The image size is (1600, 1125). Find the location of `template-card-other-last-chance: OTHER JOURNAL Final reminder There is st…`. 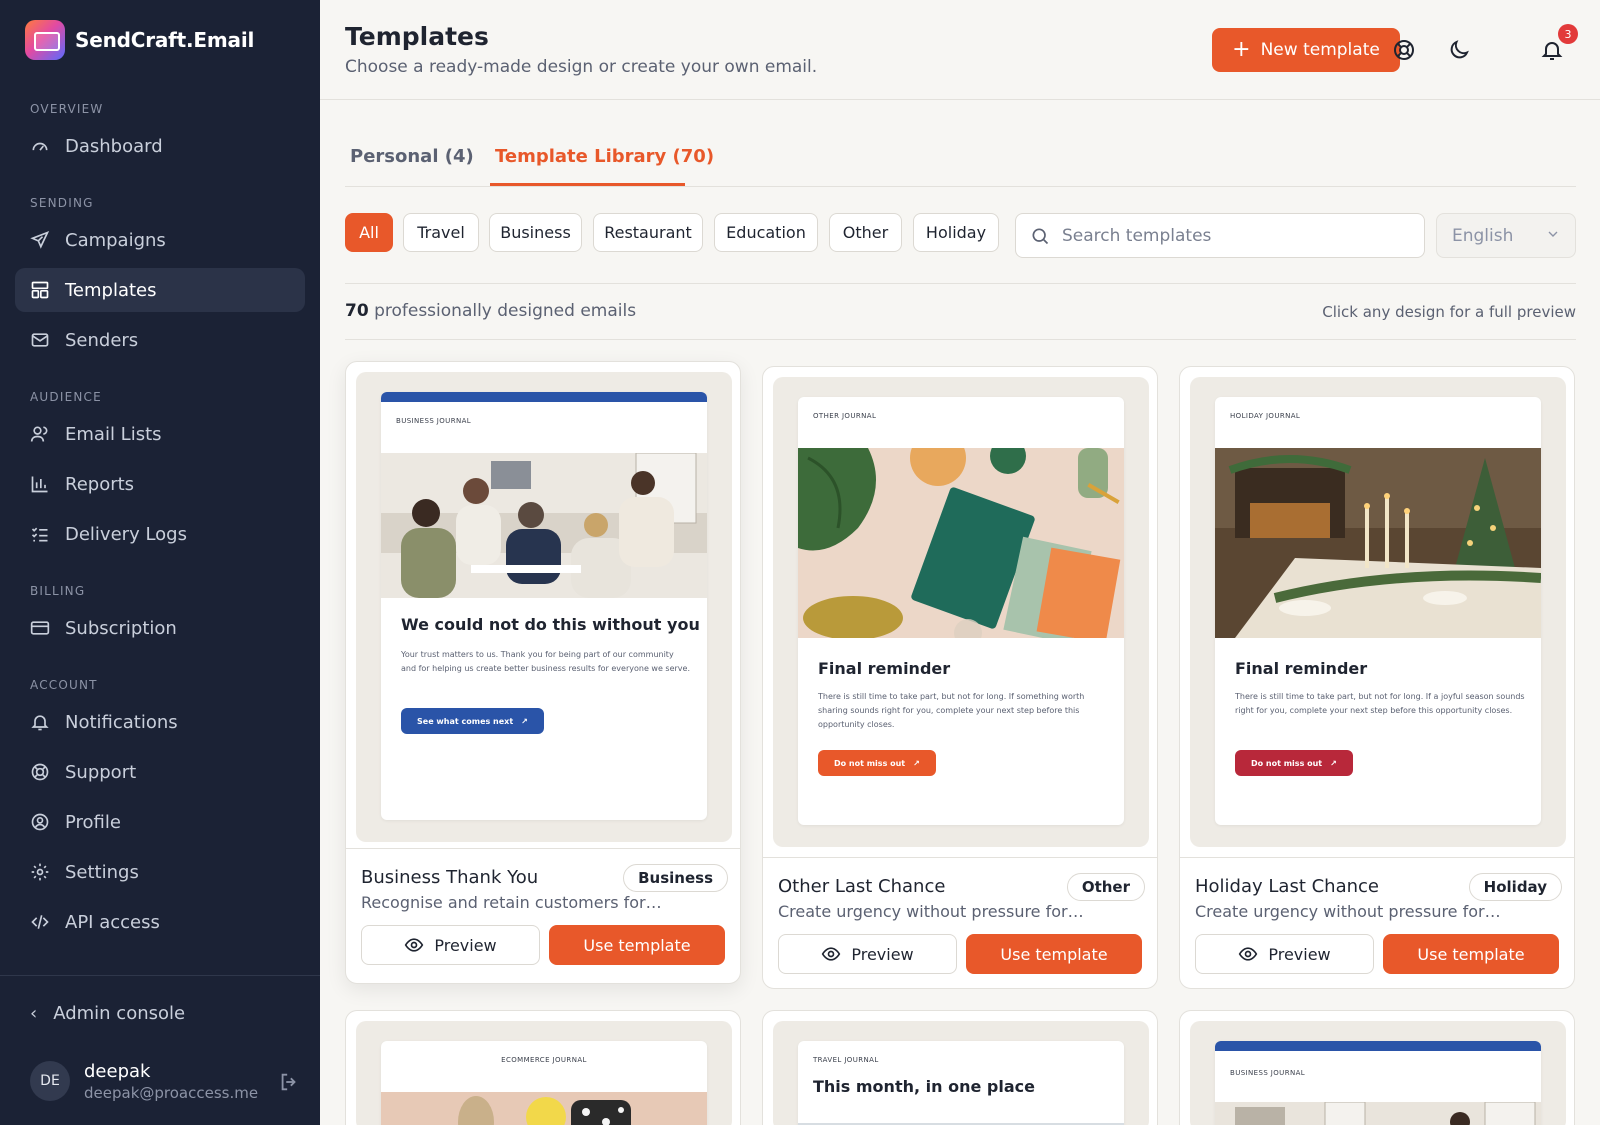

template-card-other-last-chance: OTHER JOURNAL Final reminder There is st… is located at coordinates (960, 677).